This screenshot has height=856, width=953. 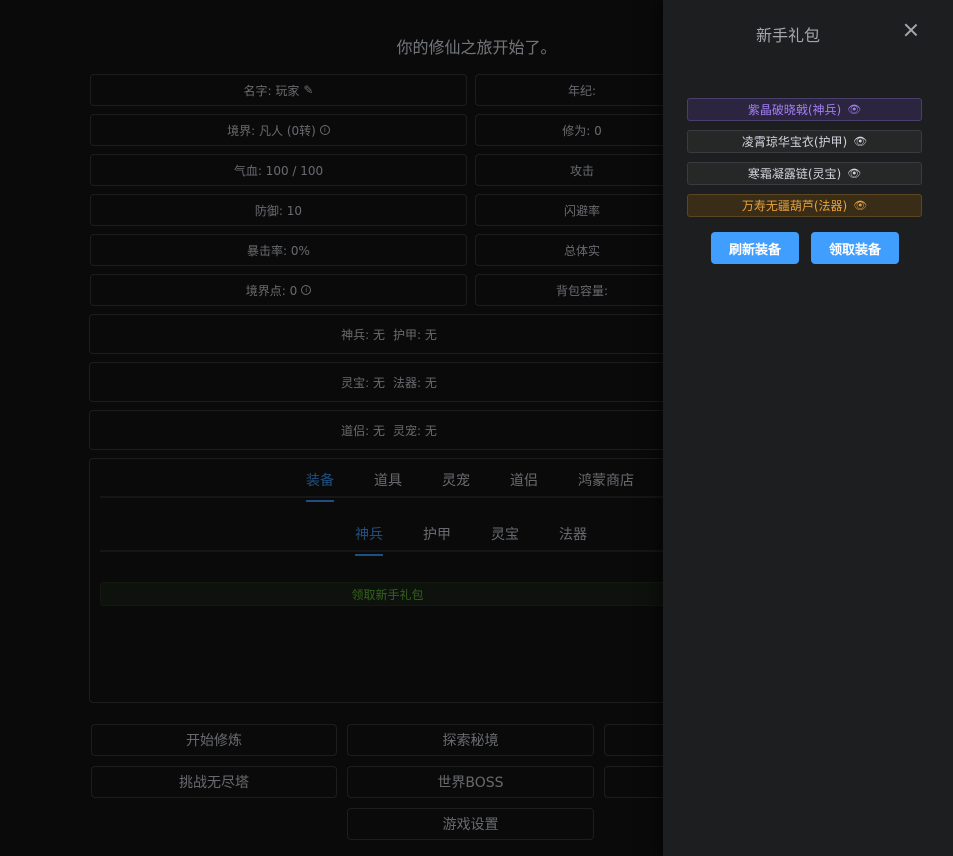 I want to click on equip-item-treasure: 寒霜凝露链(灵宝) 👁, so click(x=804, y=173).